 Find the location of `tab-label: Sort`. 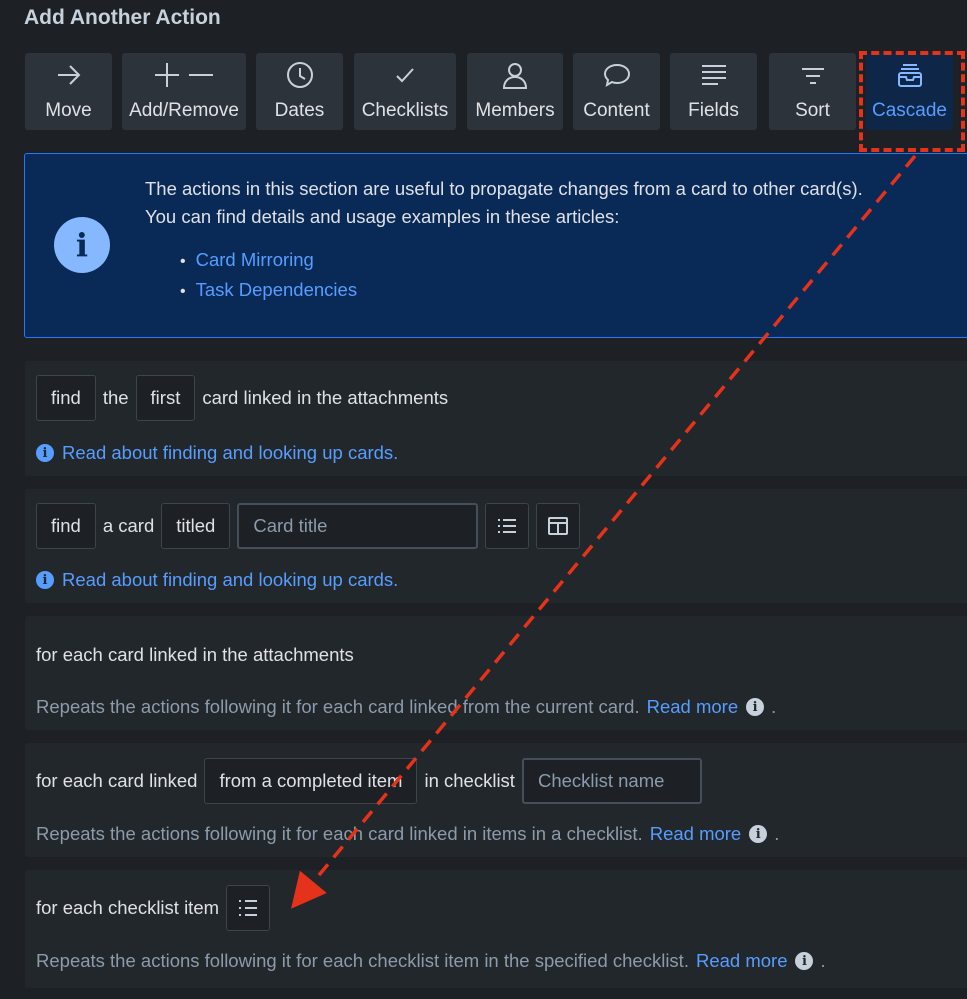

tab-label: Sort is located at coordinates (812, 110).